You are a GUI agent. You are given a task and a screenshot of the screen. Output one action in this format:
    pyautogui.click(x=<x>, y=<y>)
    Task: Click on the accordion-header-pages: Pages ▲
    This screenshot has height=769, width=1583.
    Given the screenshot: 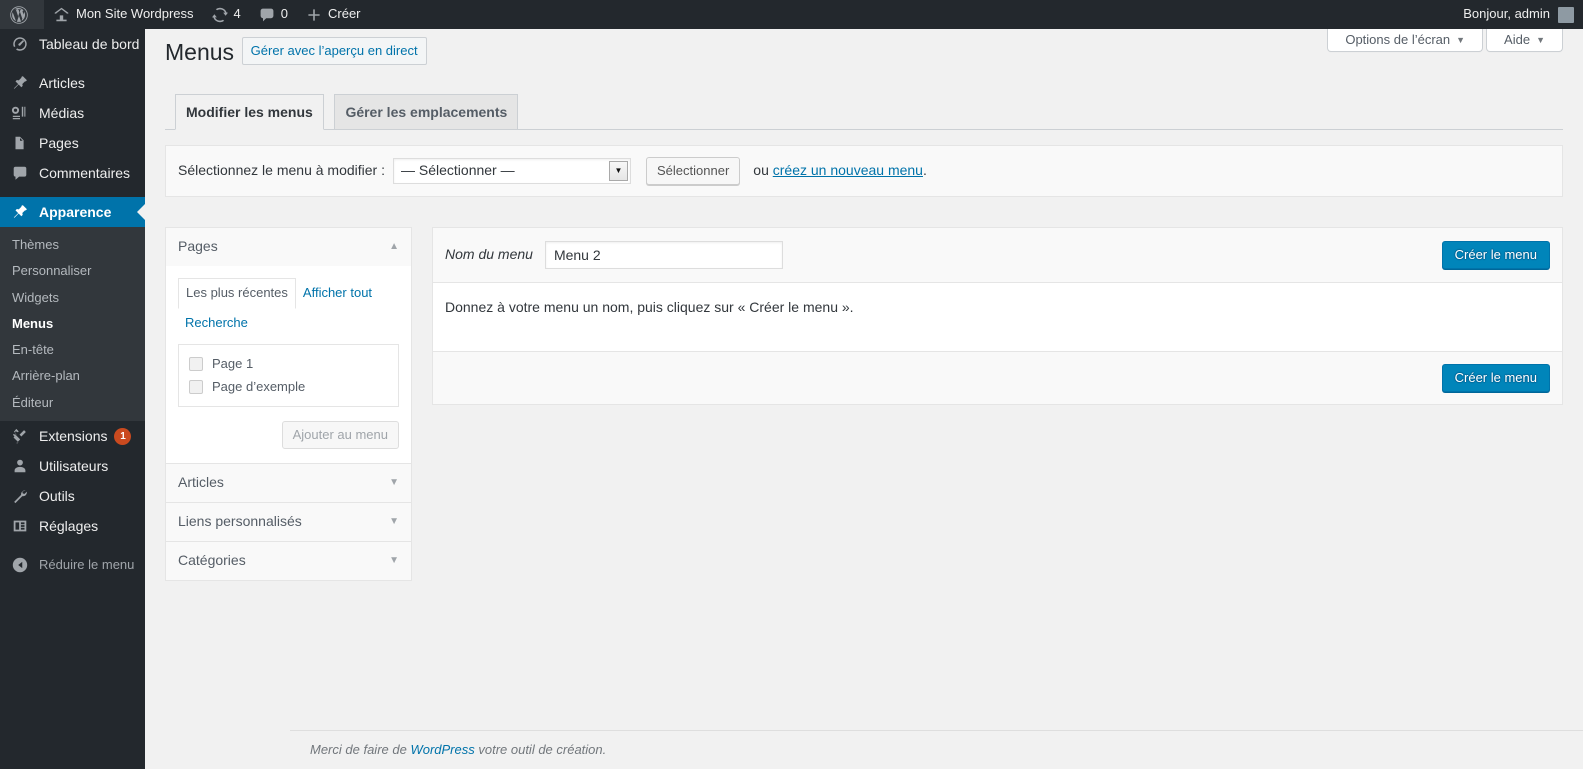 What is the action you would take?
    pyautogui.click(x=288, y=247)
    